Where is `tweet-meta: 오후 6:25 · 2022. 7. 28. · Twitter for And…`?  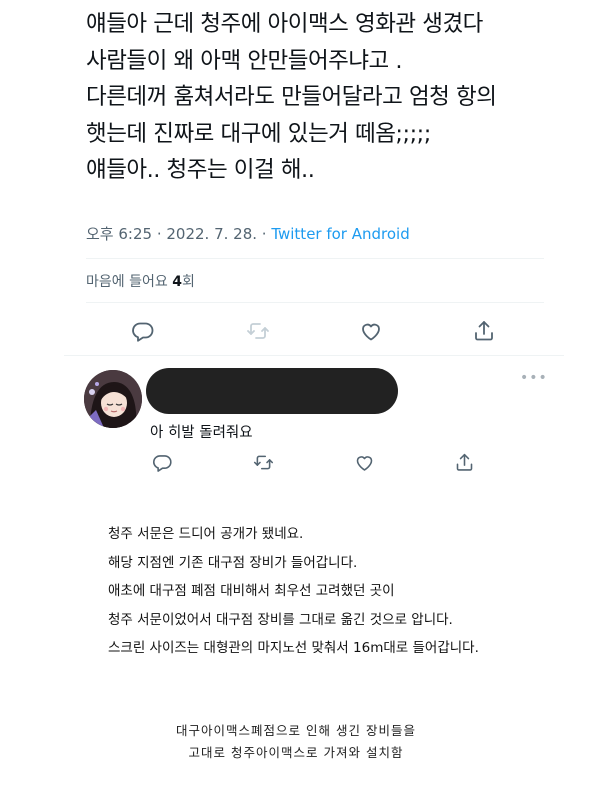
tweet-meta: 오후 6:25 · 2022. 7. 28. · Twitter for And… is located at coordinates (248, 233).